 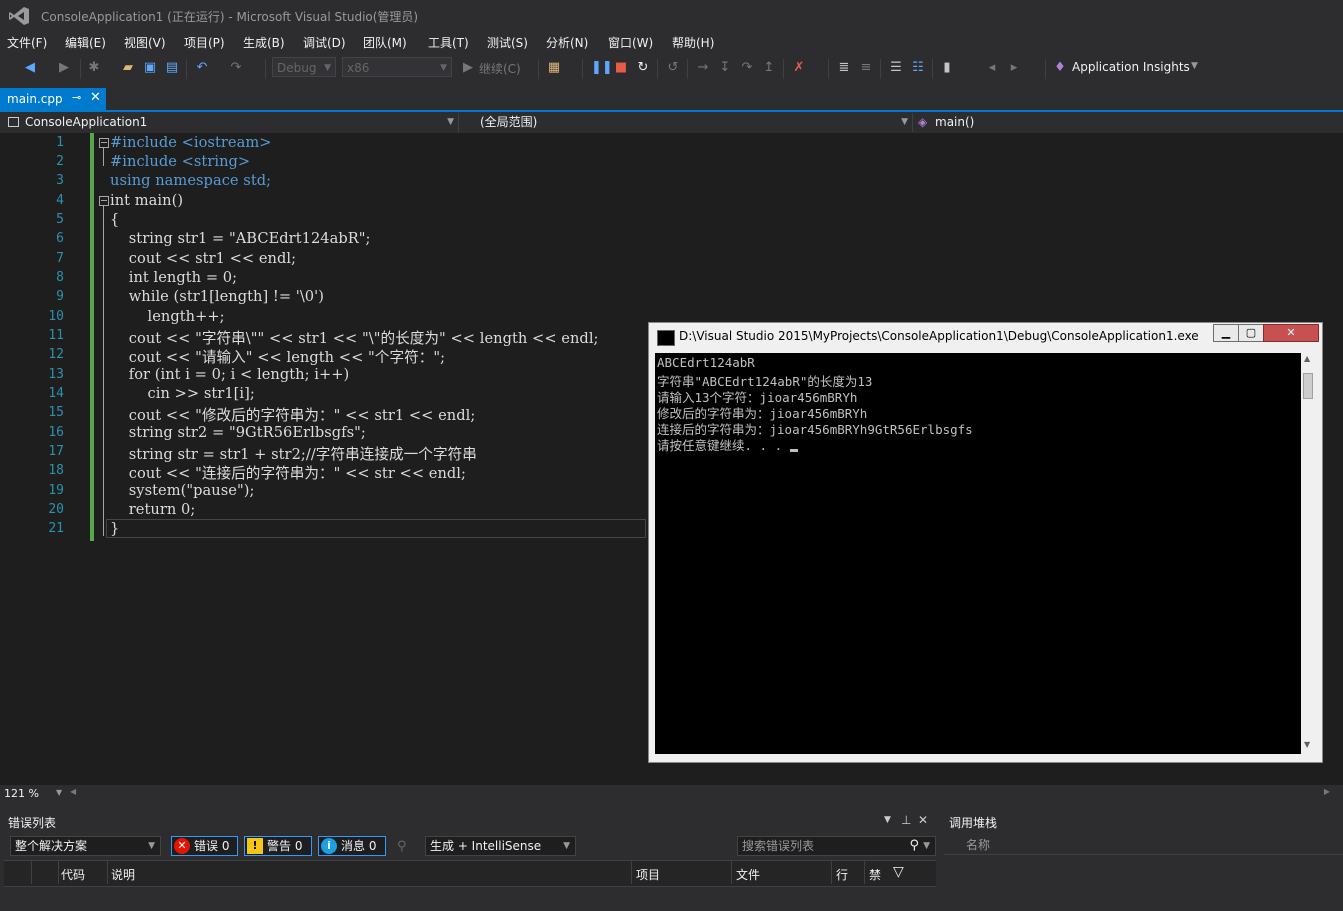 What do you see at coordinates (947, 68) in the screenshot?
I see `bookmark-icon: ▮` at bounding box center [947, 68].